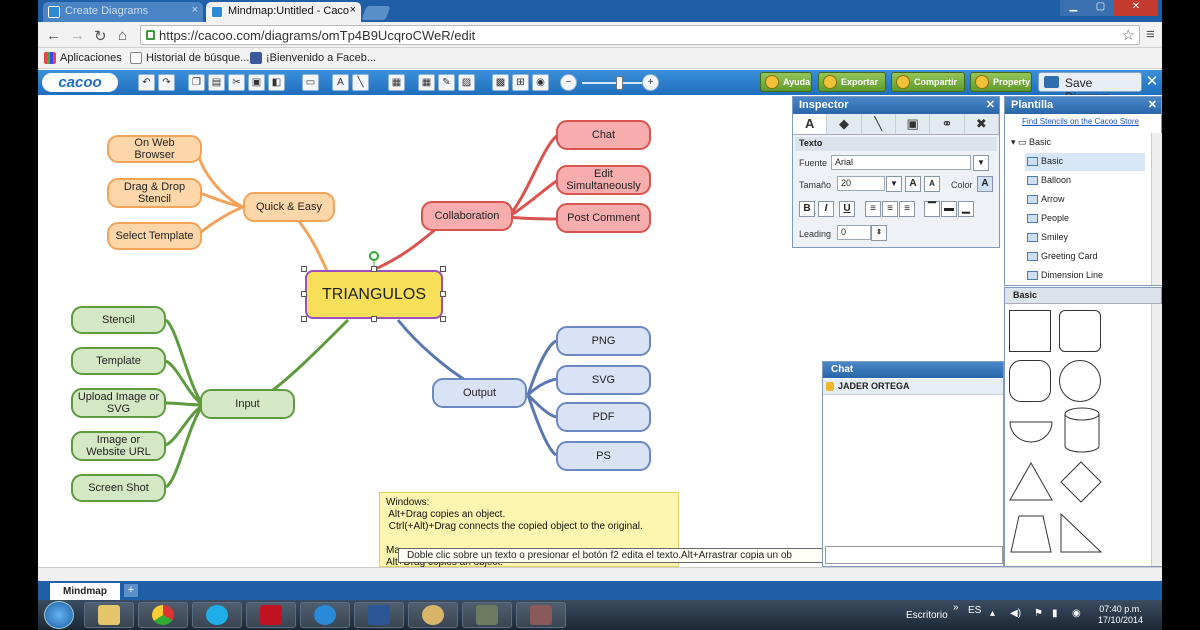 The width and height of the screenshot is (1200, 630). What do you see at coordinates (873, 209) in the screenshot?
I see `align-left-icon: ≡` at bounding box center [873, 209].